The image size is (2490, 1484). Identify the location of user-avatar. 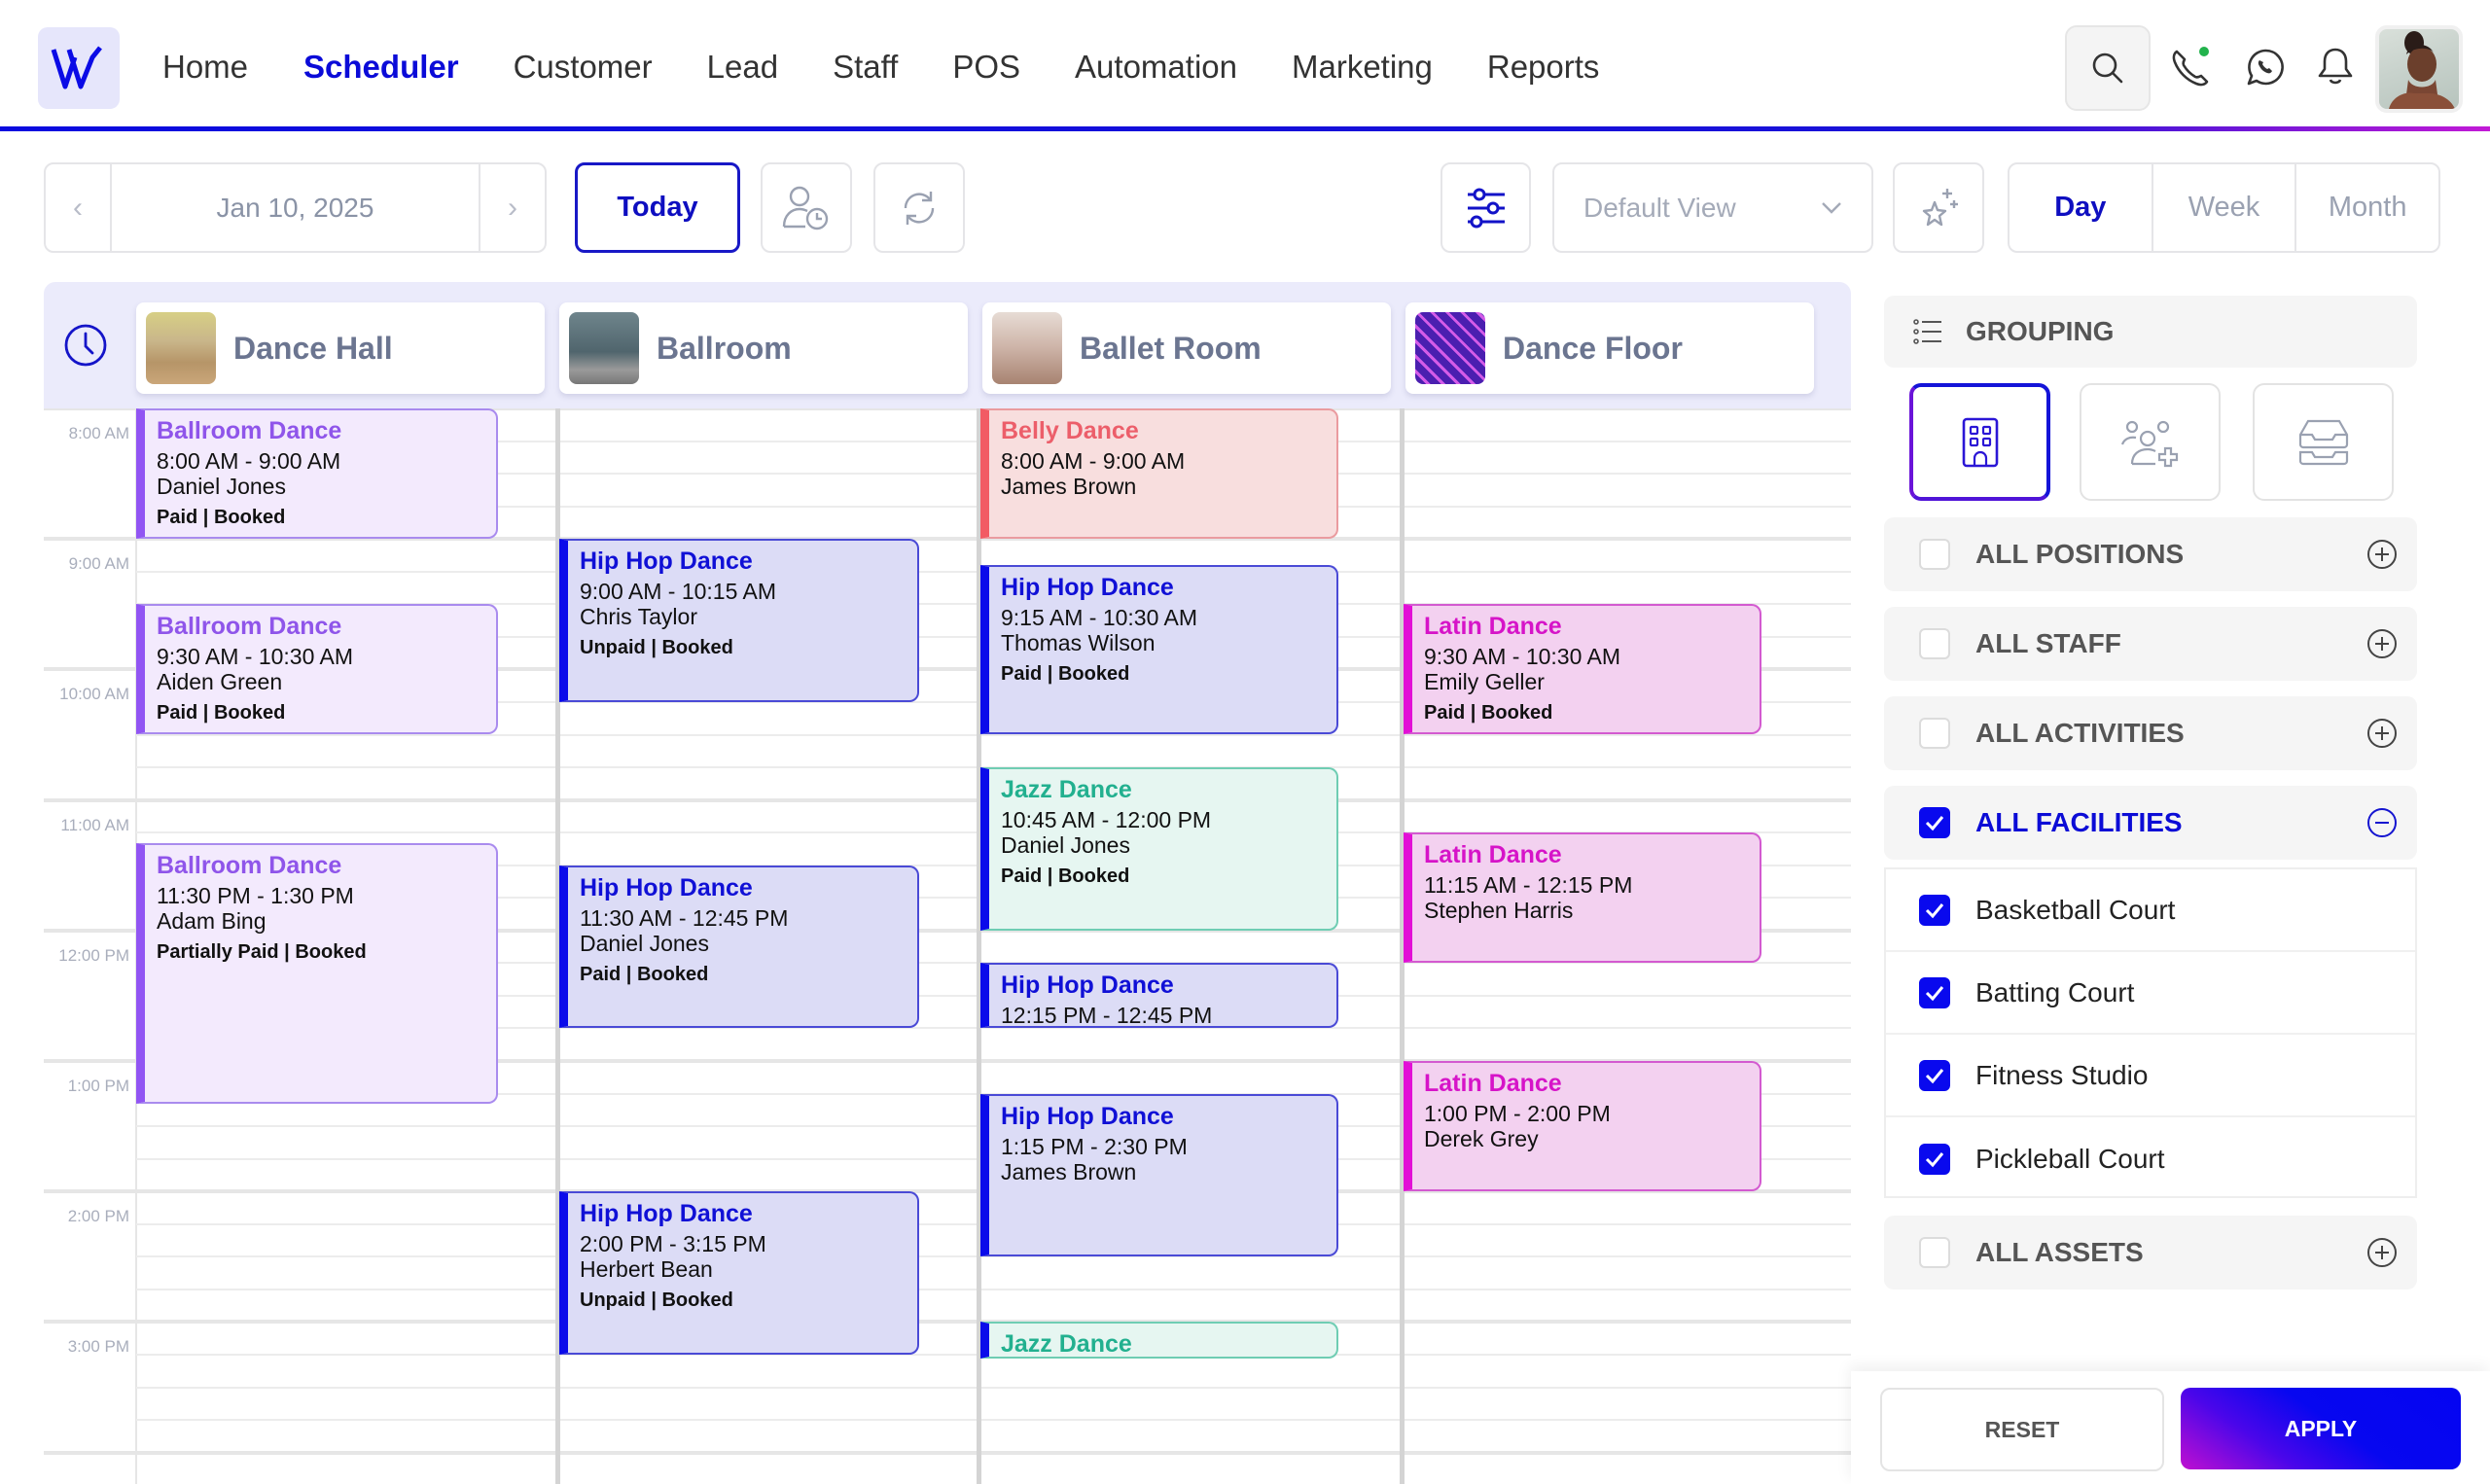
(2419, 69).